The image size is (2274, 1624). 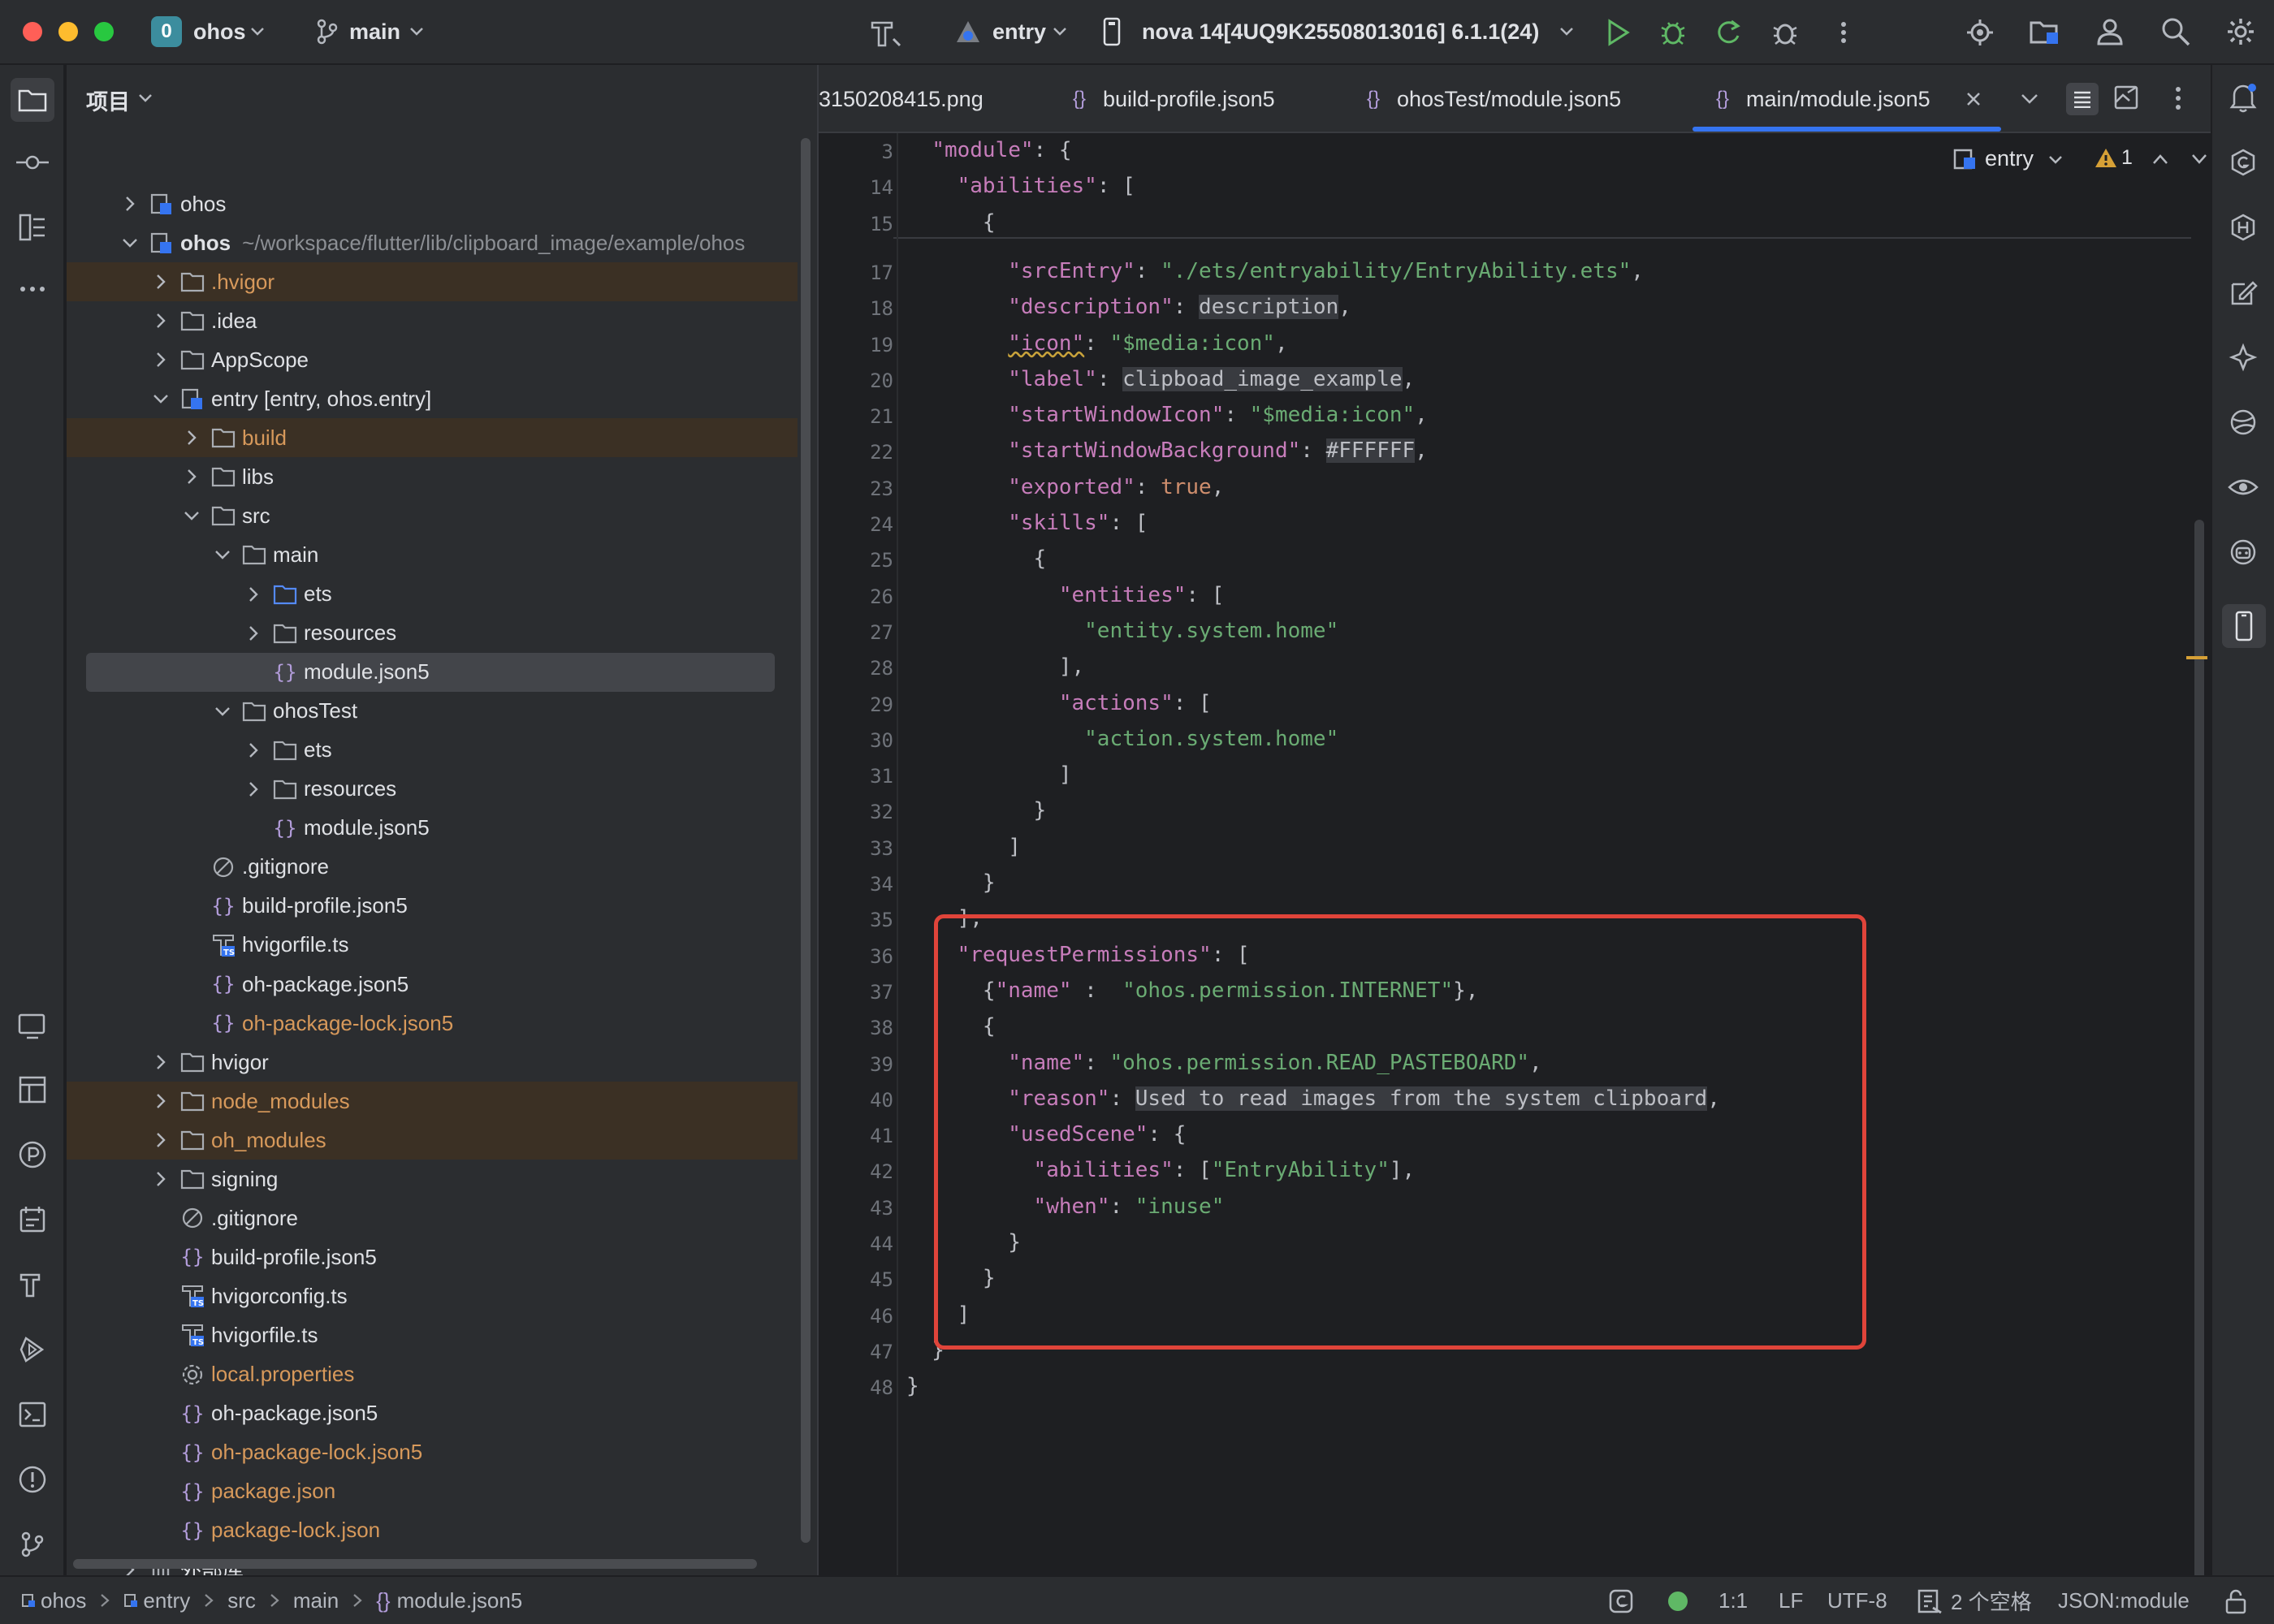 What do you see at coordinates (433, 1531) in the screenshot?
I see `tree-item: {} package-lock.json` at bounding box center [433, 1531].